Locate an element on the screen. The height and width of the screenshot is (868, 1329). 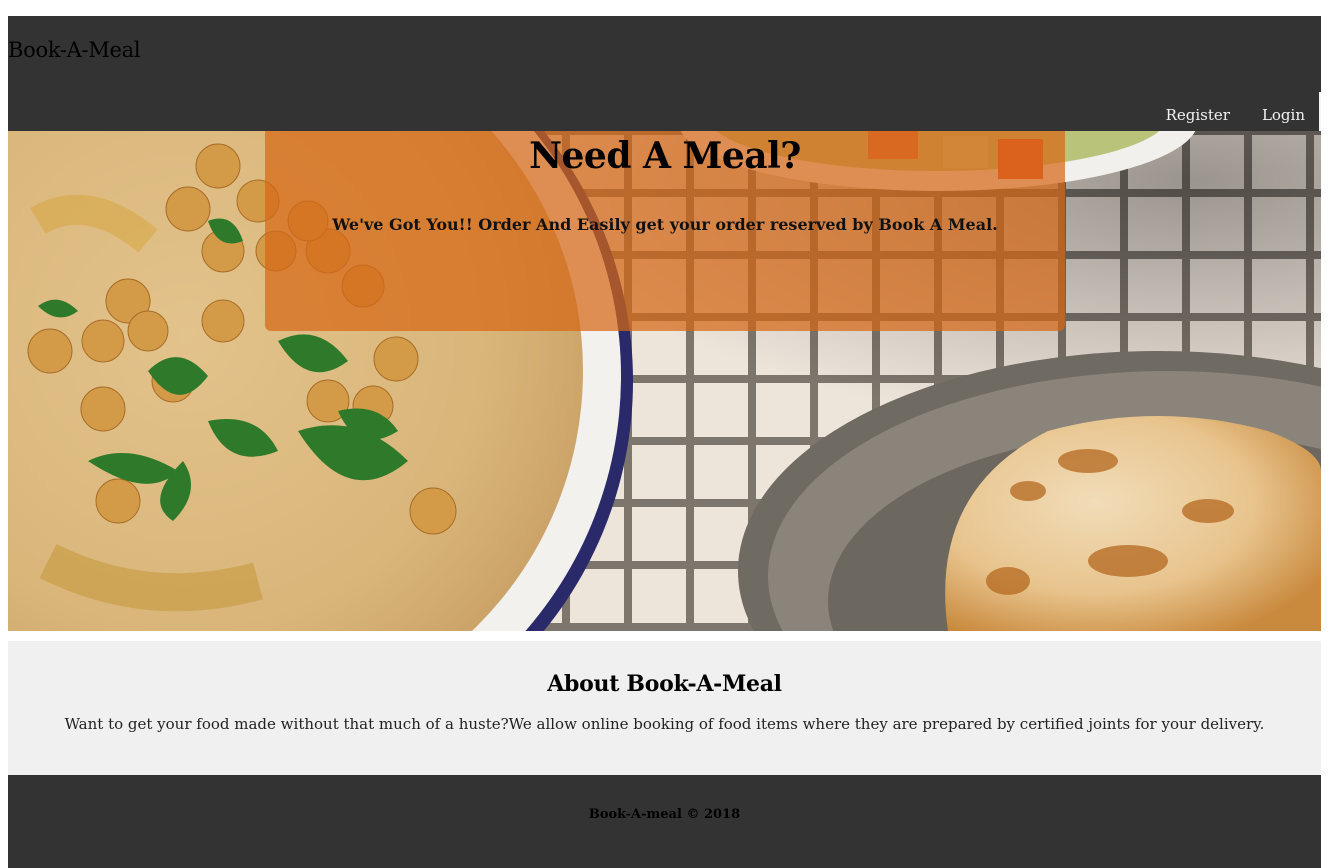
footer-copyright: Book-A-meal © 2018 is located at coordinates (664, 814).